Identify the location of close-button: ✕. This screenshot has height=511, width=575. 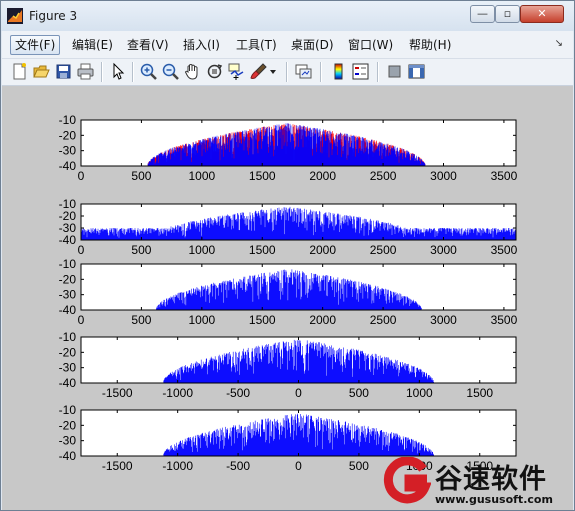
(542, 14).